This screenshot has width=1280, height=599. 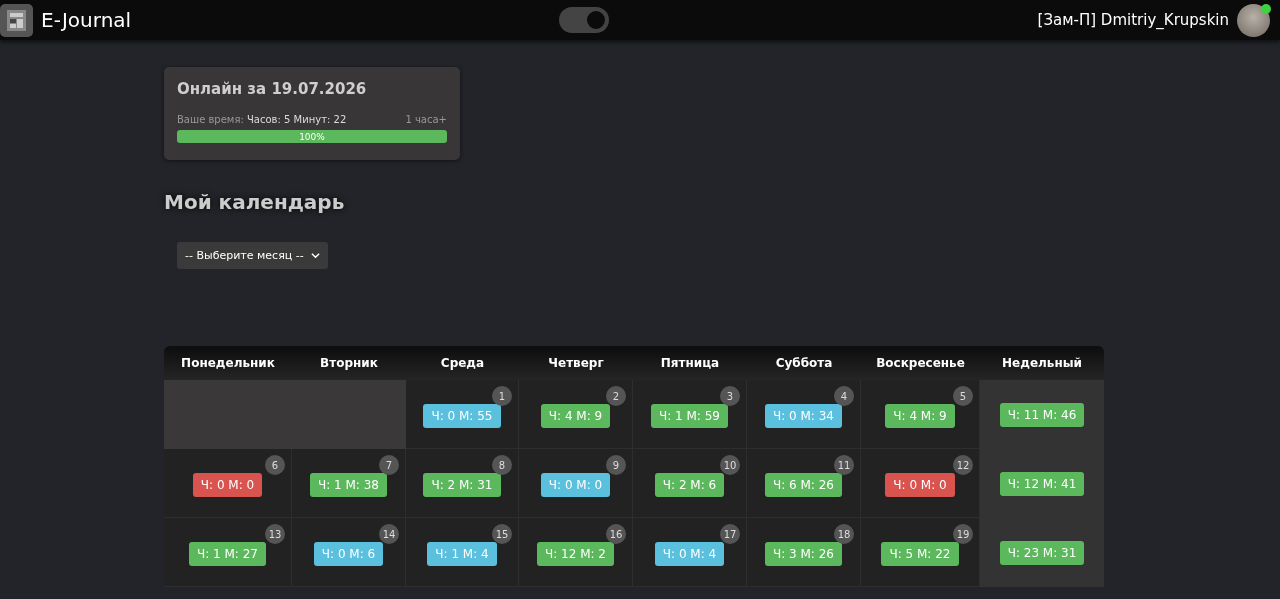 I want to click on day-number: 7, so click(x=389, y=465).